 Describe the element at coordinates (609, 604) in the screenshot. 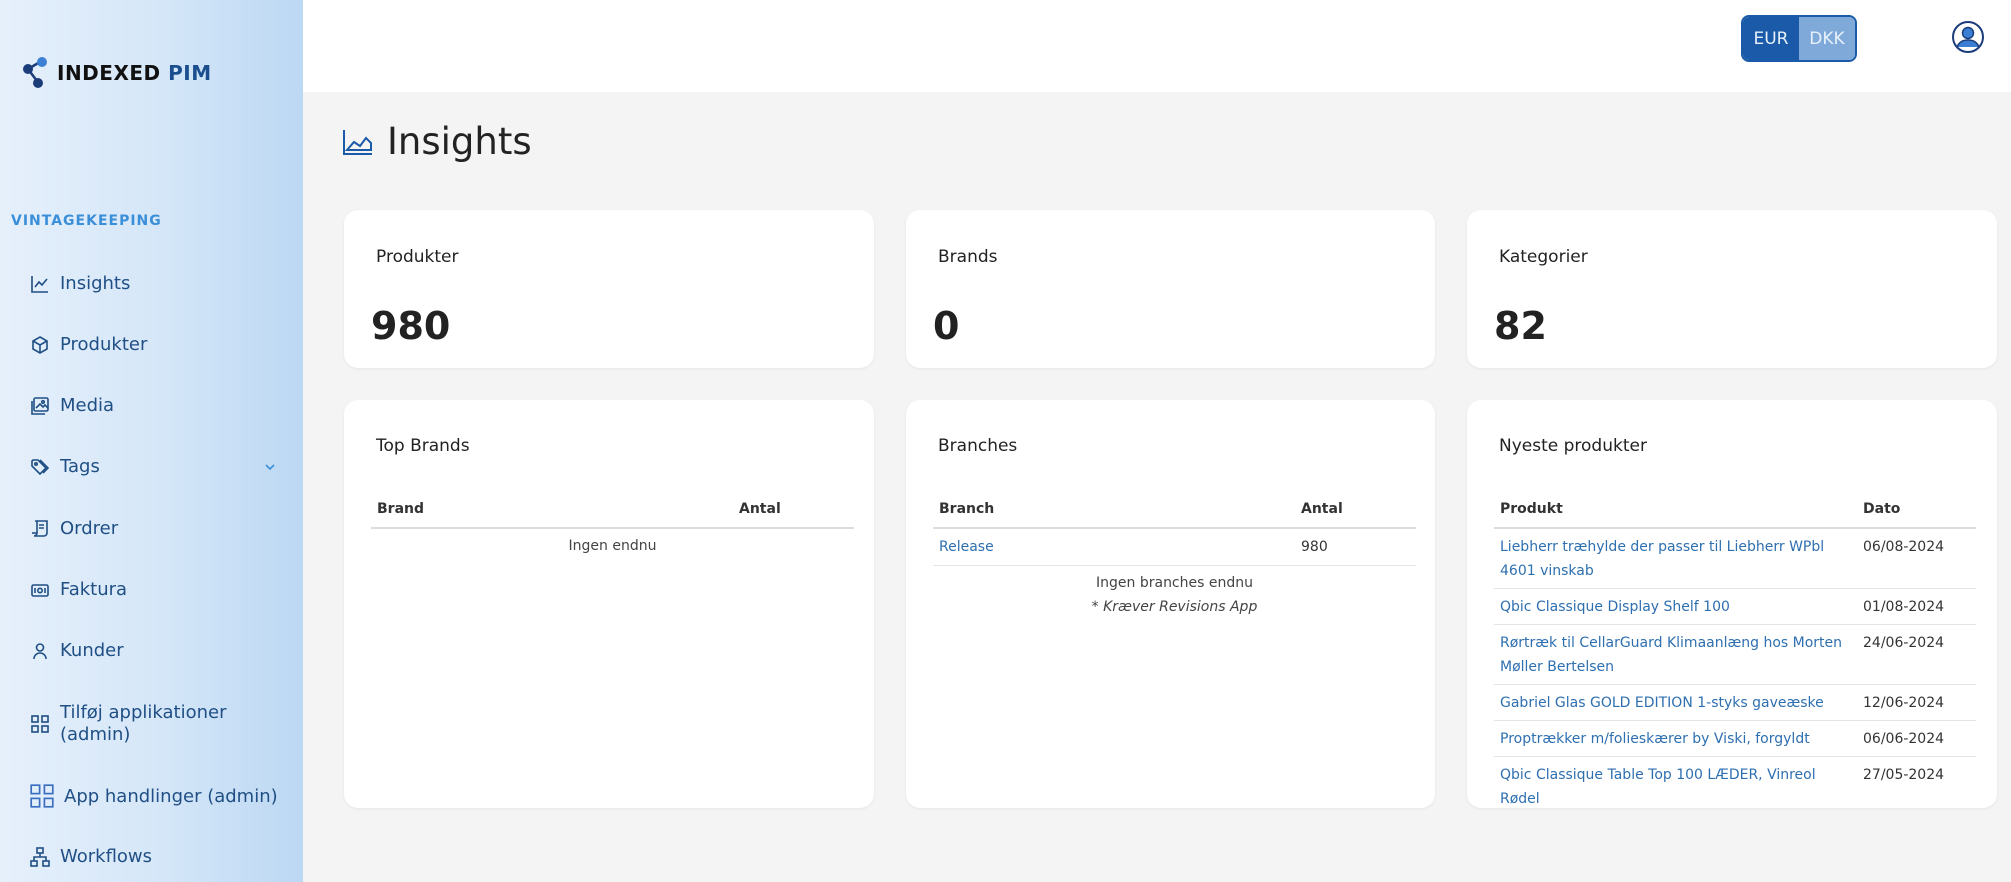

I see `top-brands-card: Top Brands Brand Antal Ingen endnu` at that location.